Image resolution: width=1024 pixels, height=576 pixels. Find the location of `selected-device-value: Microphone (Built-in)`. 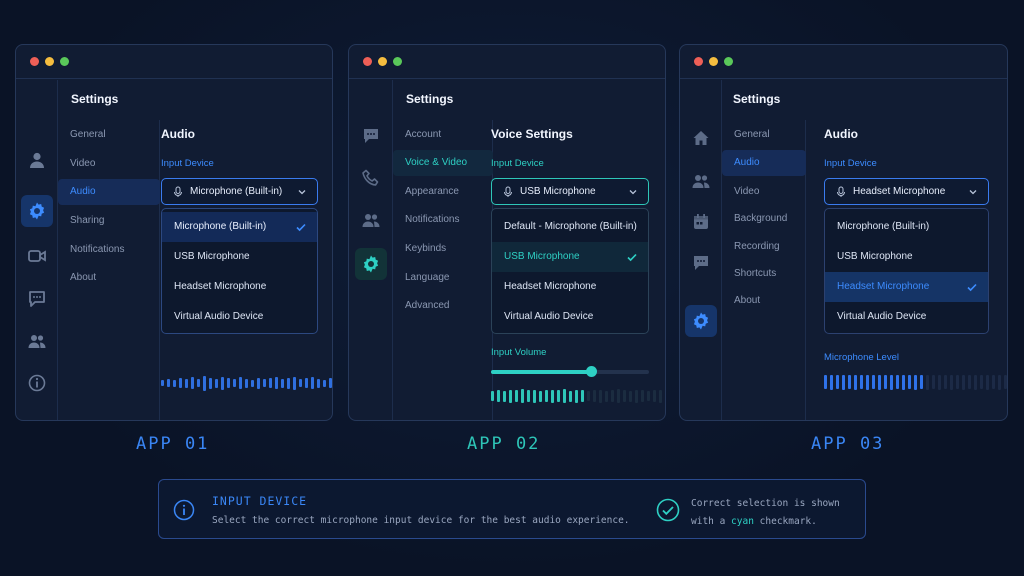

selected-device-value: Microphone (Built-in) is located at coordinates (236, 191).